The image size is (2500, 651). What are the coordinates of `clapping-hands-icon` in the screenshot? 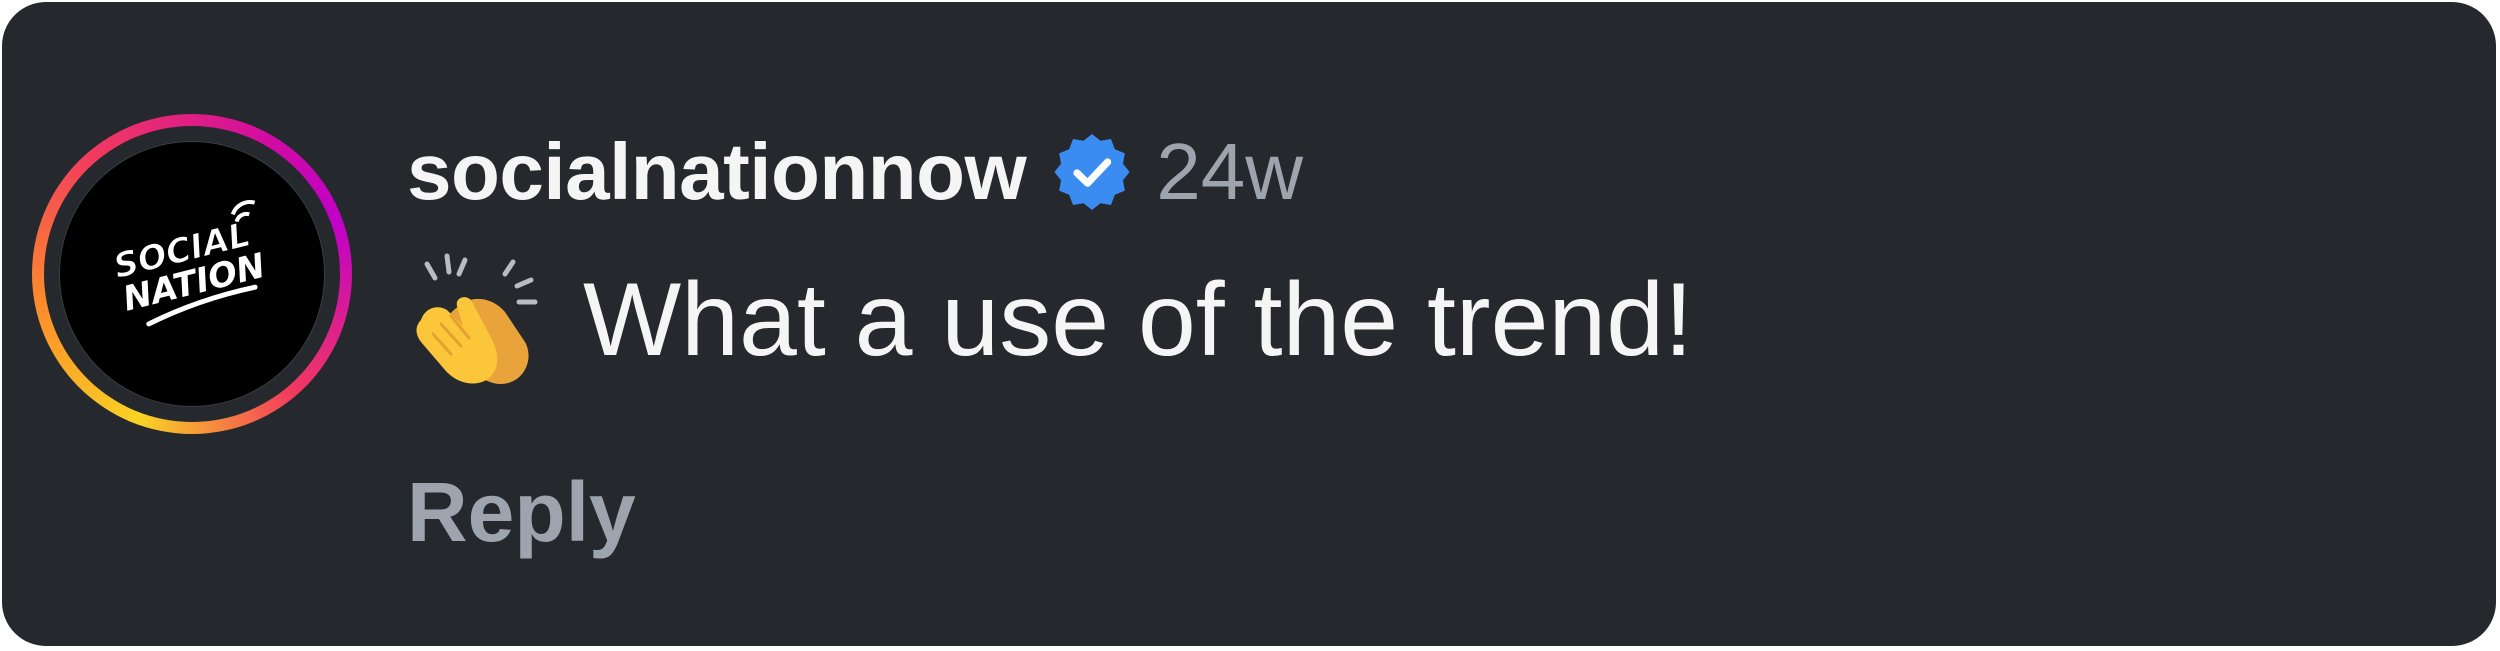 It's located at (475, 320).